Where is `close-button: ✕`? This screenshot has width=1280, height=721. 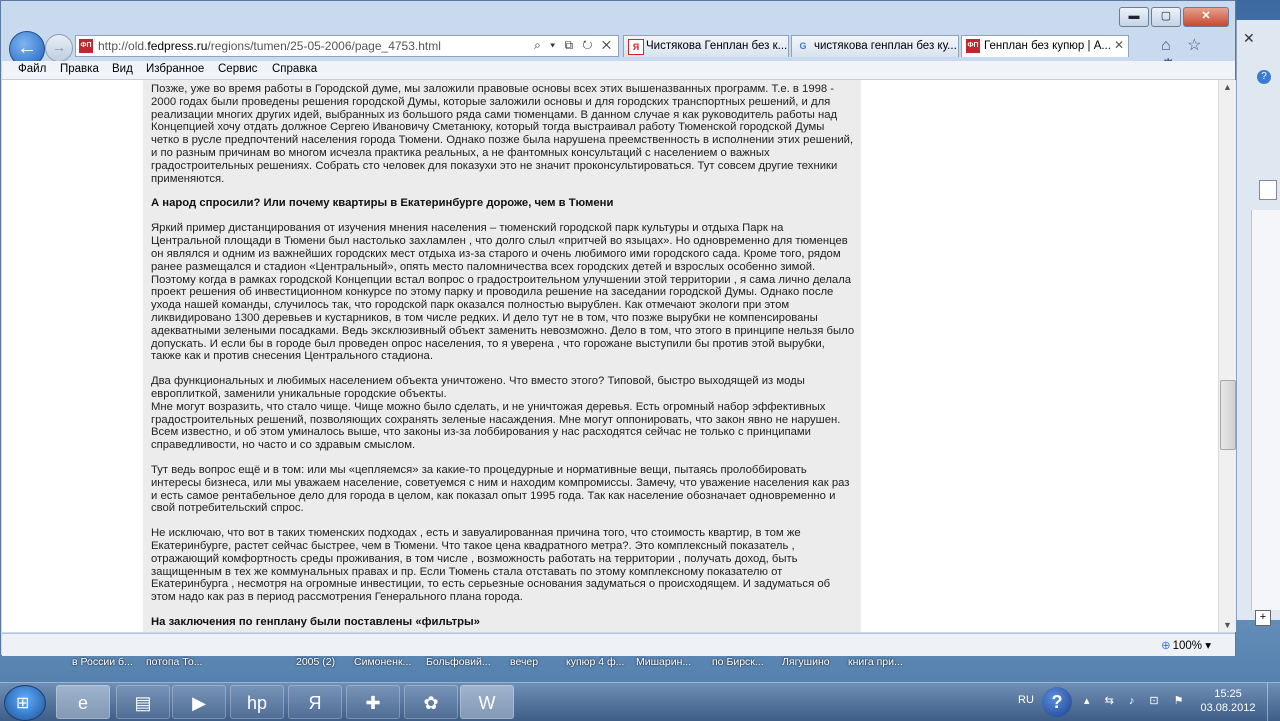 close-button: ✕ is located at coordinates (1206, 17).